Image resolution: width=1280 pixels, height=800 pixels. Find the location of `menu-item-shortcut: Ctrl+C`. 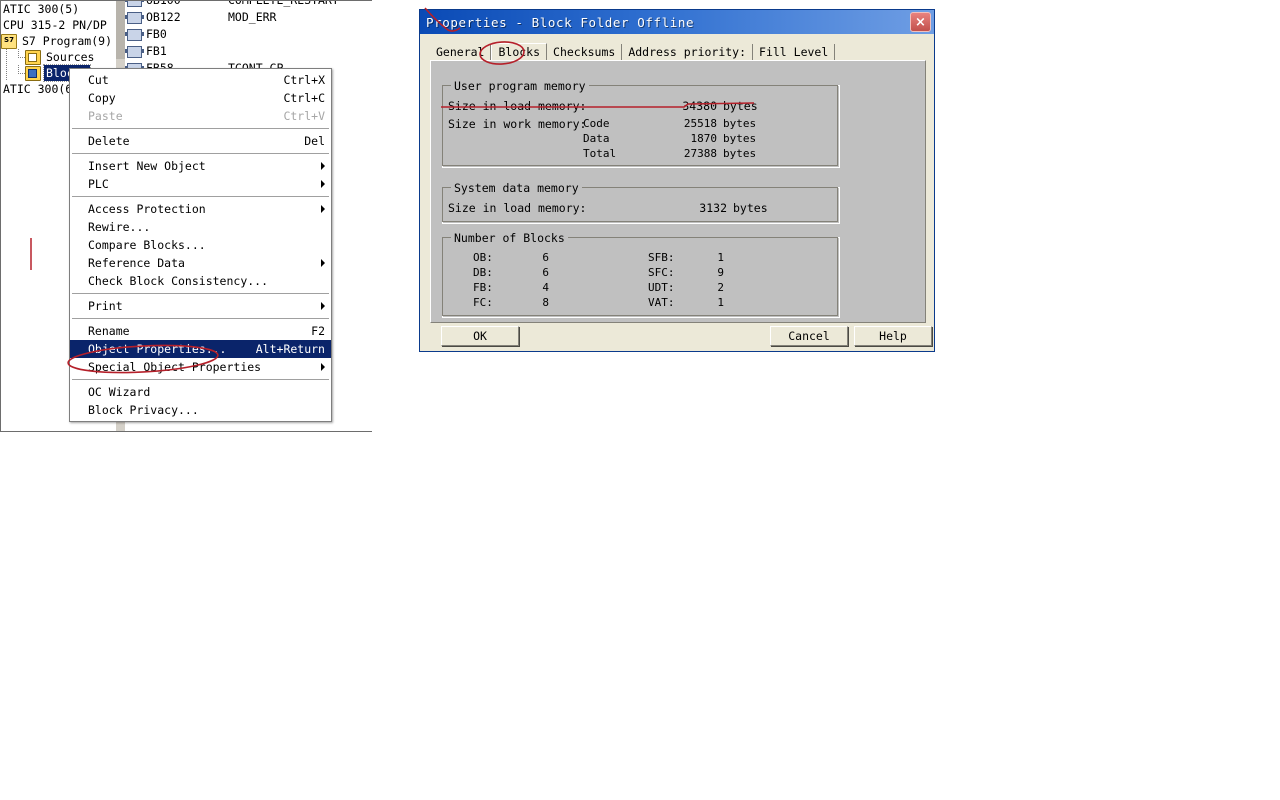

menu-item-shortcut: Ctrl+C is located at coordinates (304, 98).